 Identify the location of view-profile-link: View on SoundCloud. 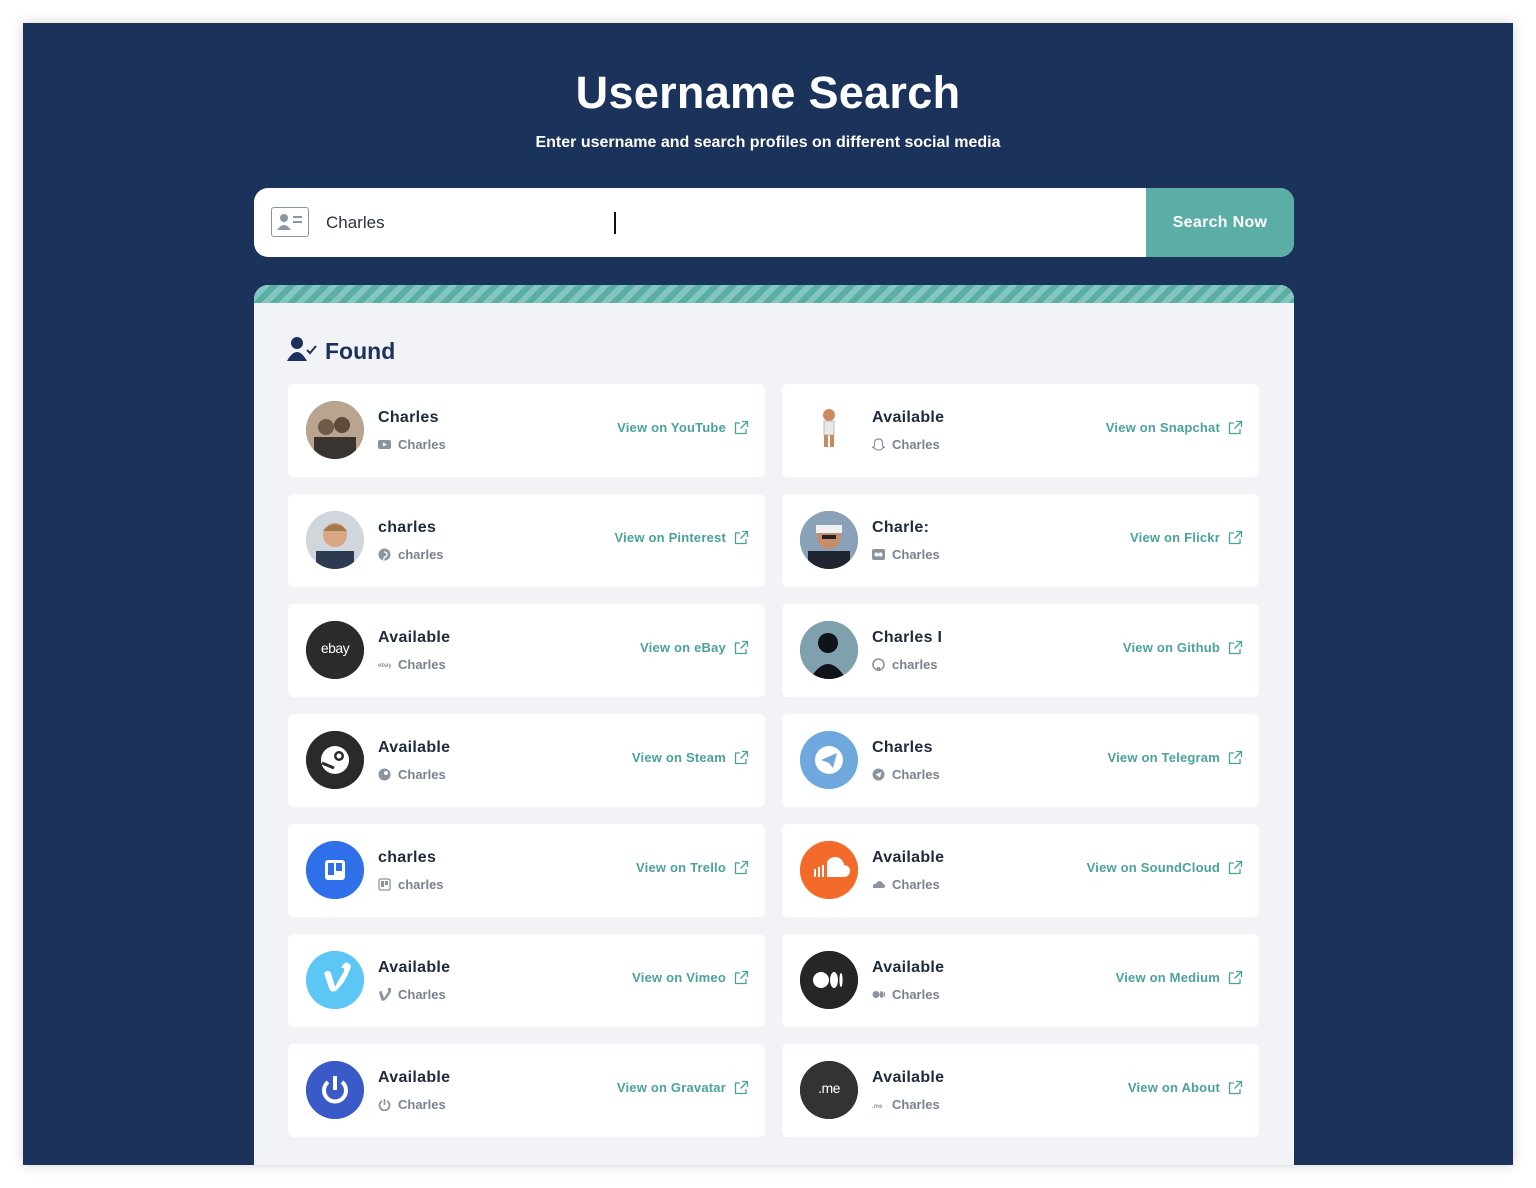
(1165, 867).